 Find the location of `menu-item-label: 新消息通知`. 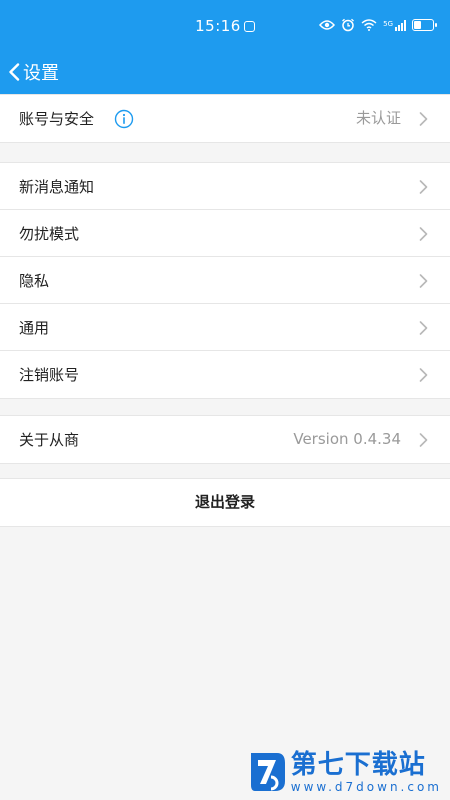

menu-item-label: 新消息通知 is located at coordinates (57, 186).